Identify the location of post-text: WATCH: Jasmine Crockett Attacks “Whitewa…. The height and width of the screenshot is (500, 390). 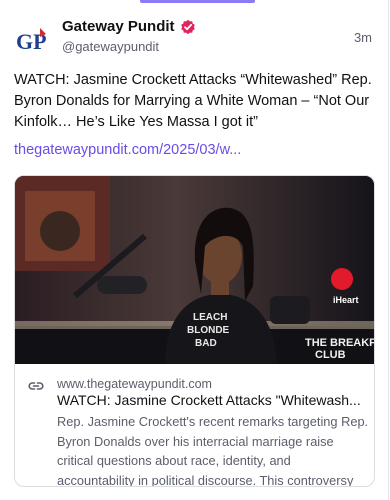
(193, 101).